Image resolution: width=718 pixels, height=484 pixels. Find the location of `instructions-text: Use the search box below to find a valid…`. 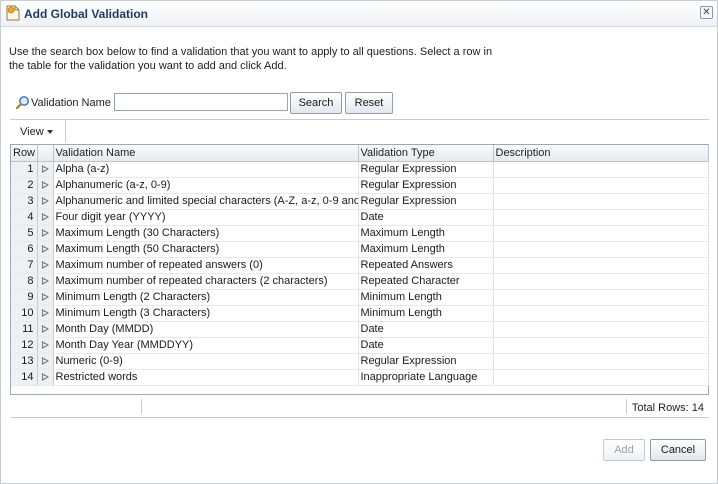

instructions-text: Use the search box below to find a valid… is located at coordinates (251, 59).